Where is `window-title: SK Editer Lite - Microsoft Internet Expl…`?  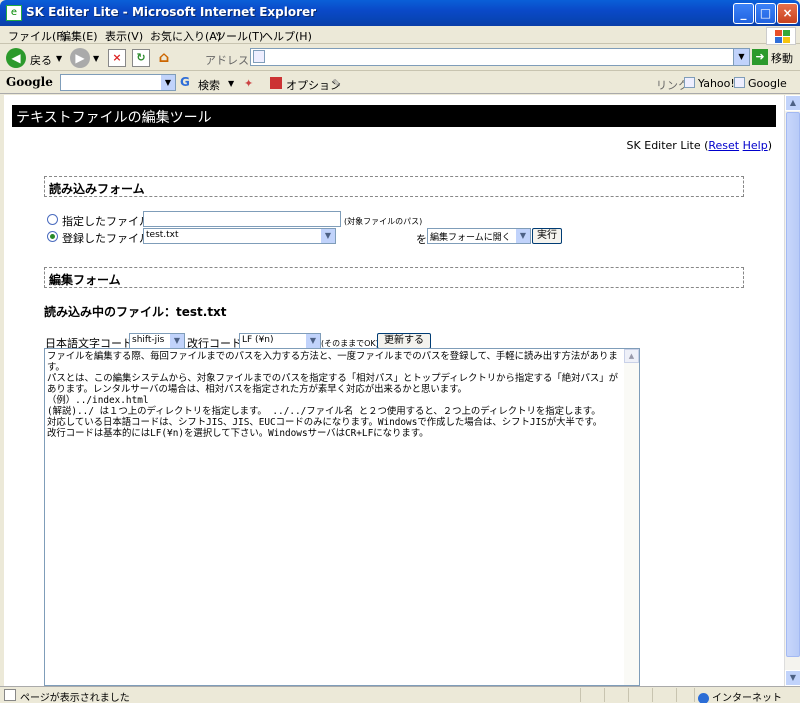 window-title: SK Editer Lite - Microsoft Internet Expl… is located at coordinates (171, 12).